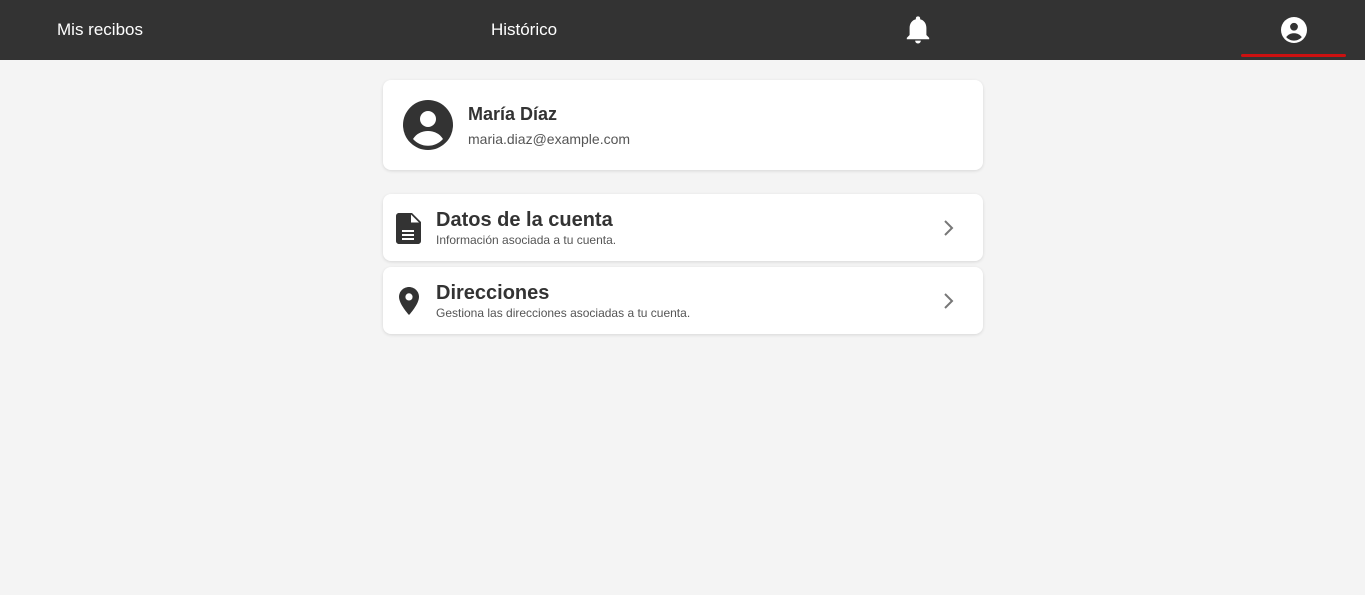 This screenshot has height=595, width=1365. I want to click on profile-name: María Díaz, so click(513, 114).